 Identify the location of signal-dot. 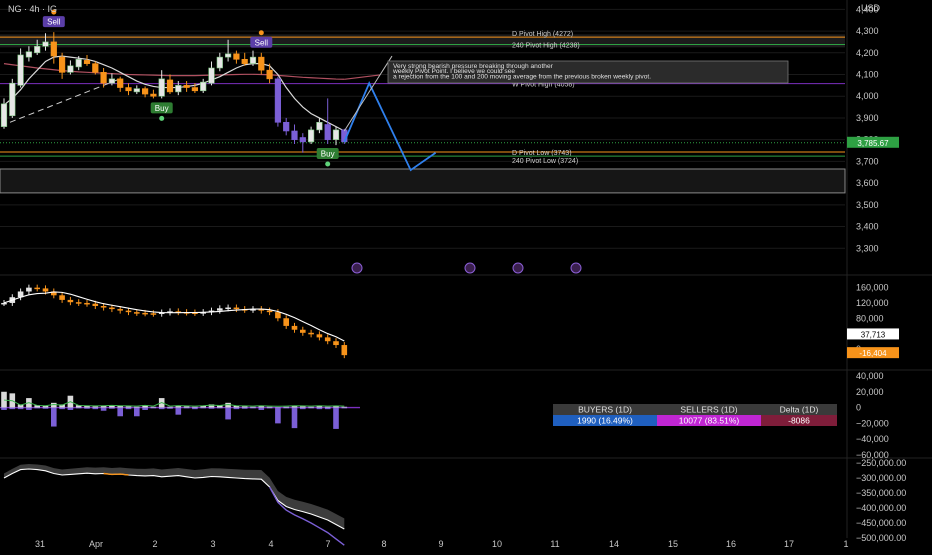
(161, 118).